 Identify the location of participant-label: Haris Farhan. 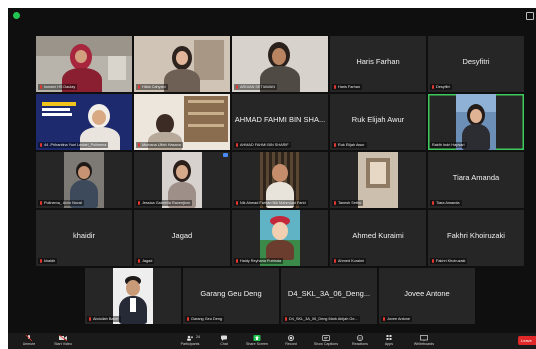
(347, 87).